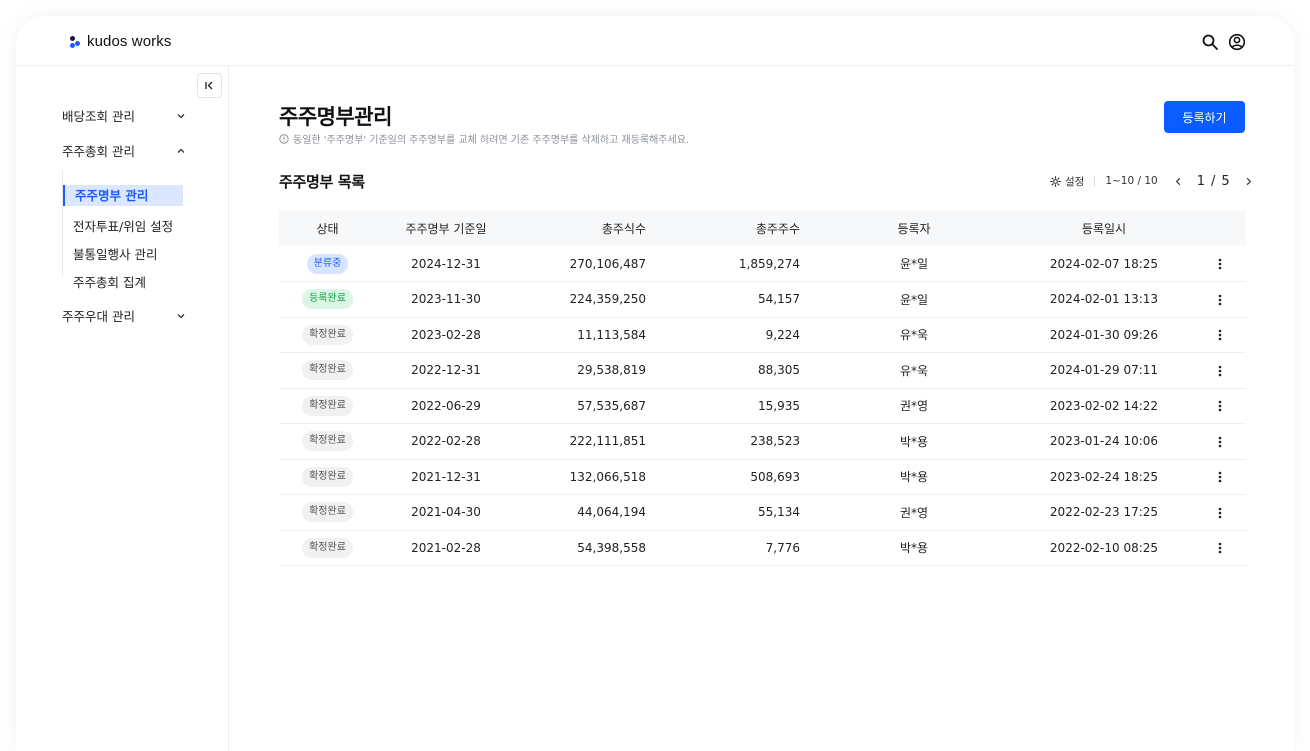 The width and height of the screenshot is (1310, 751). What do you see at coordinates (98, 316) in the screenshot?
I see `sidebar-group-label: 주주우대 관리` at bounding box center [98, 316].